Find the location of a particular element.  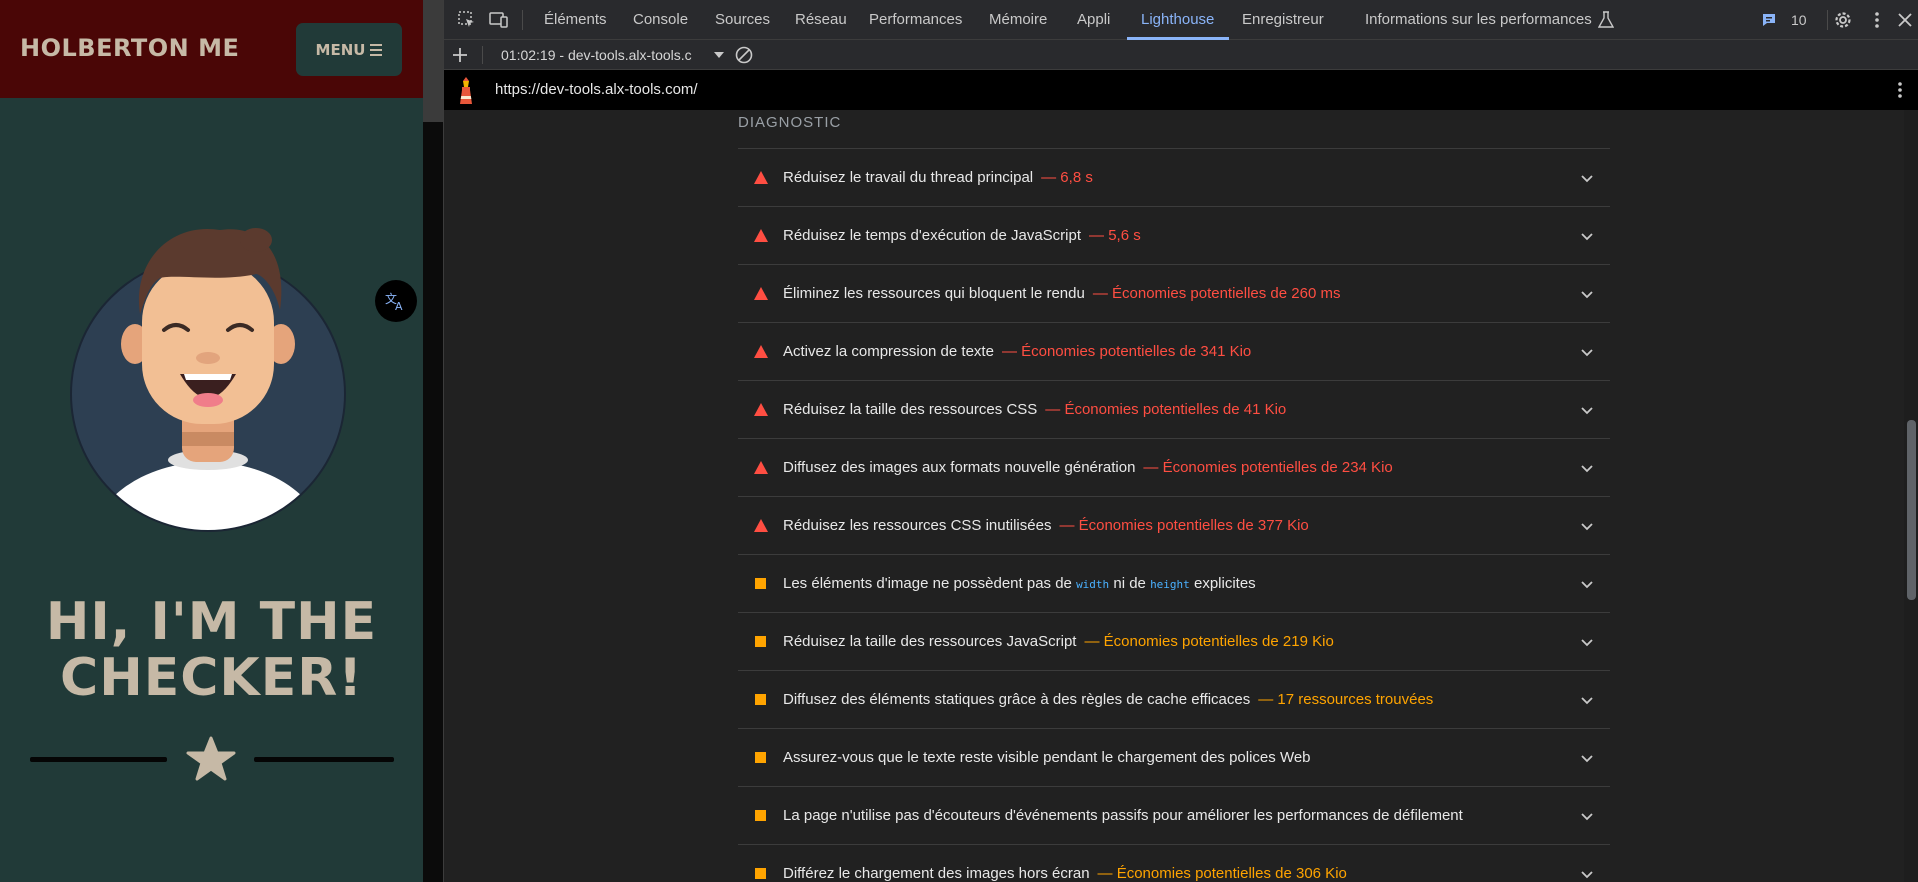

report-selector: 01:02:19 - dev-tools.alx-tools.c is located at coordinates (596, 55).